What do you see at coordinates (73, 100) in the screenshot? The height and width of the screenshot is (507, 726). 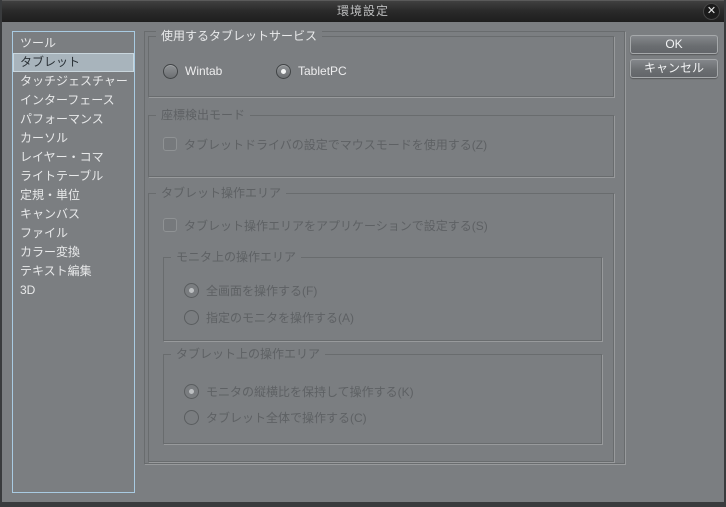 I see `sidebar-item-interface: インターフェース` at bounding box center [73, 100].